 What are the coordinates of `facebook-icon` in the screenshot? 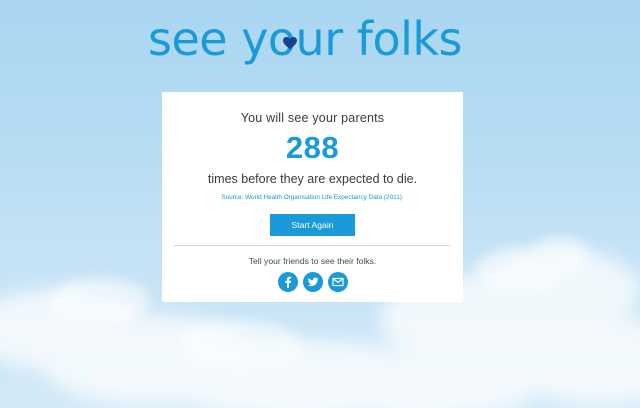 It's located at (288, 282).